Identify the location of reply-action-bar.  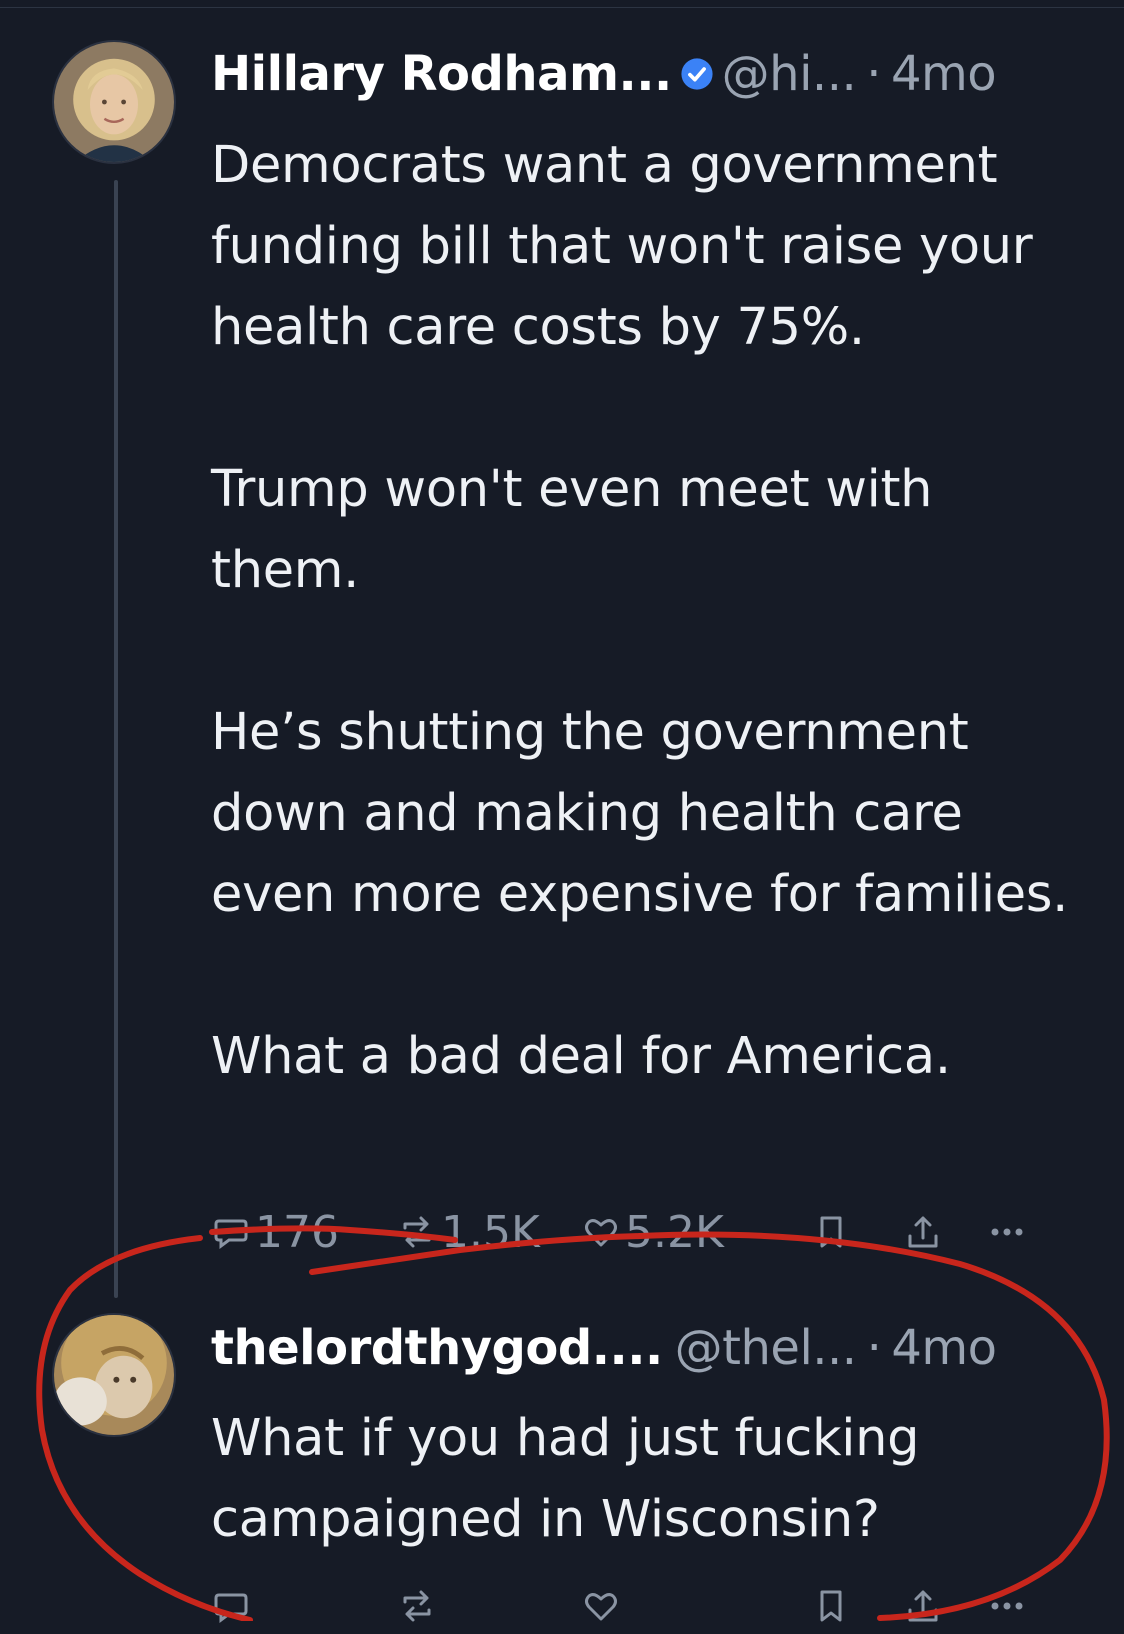
(641, 1606).